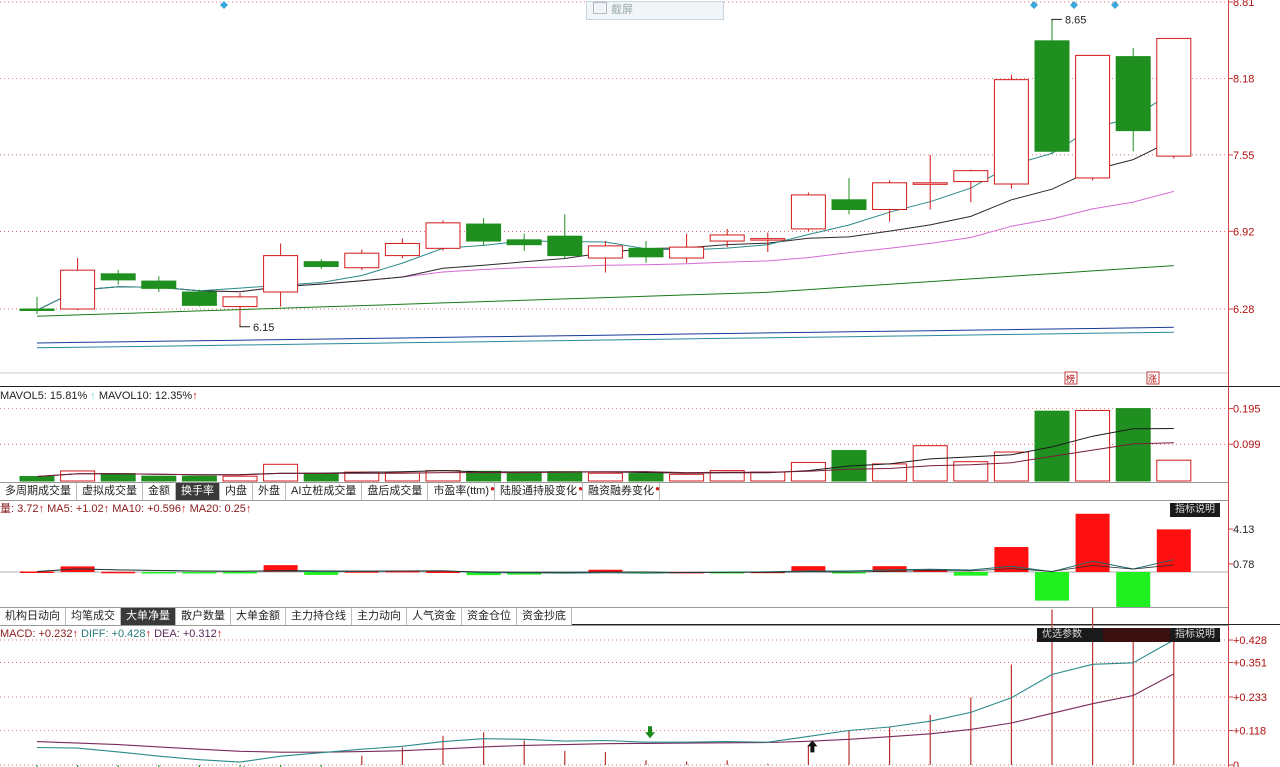 This screenshot has height=767, width=1280. Describe the element at coordinates (258, 616) in the screenshot. I see `tab-tabs2-4: 大单金额` at that location.